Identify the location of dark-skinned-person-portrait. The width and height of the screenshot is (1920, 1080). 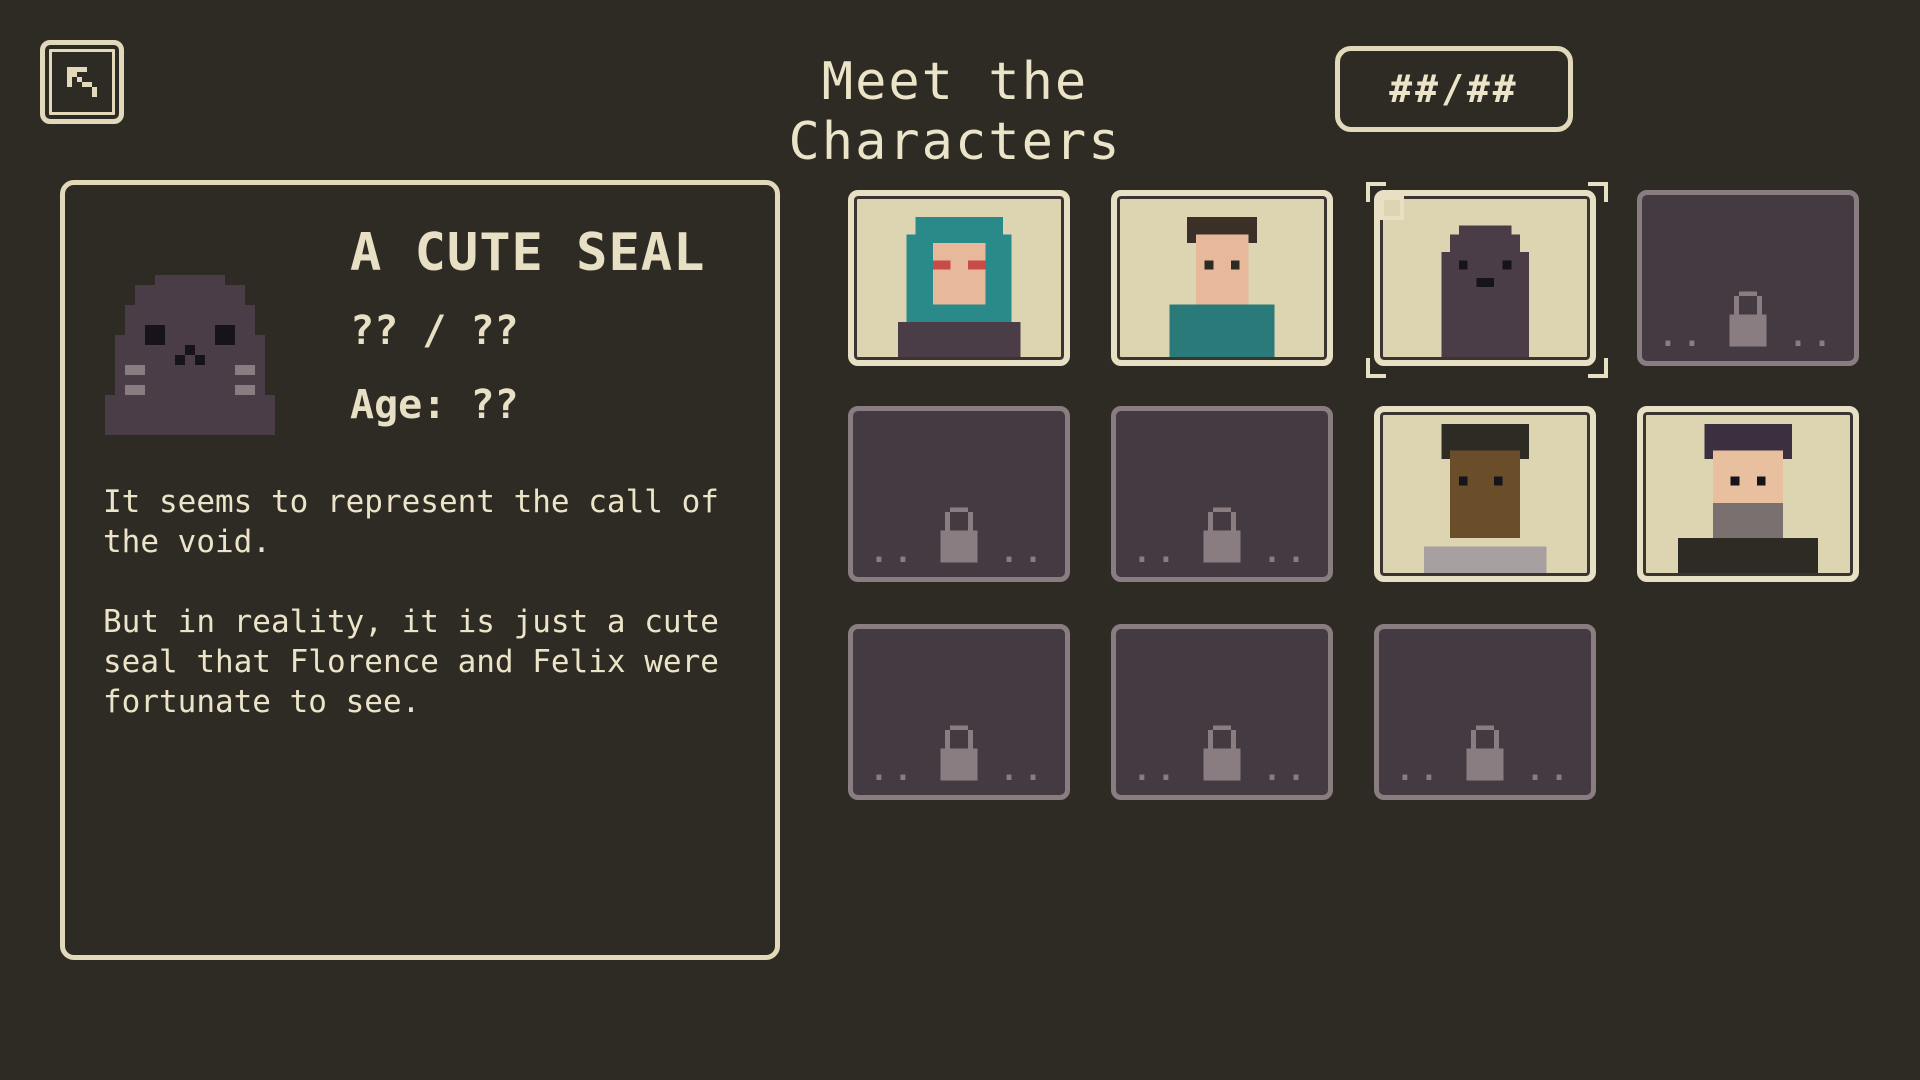
(1485, 498).